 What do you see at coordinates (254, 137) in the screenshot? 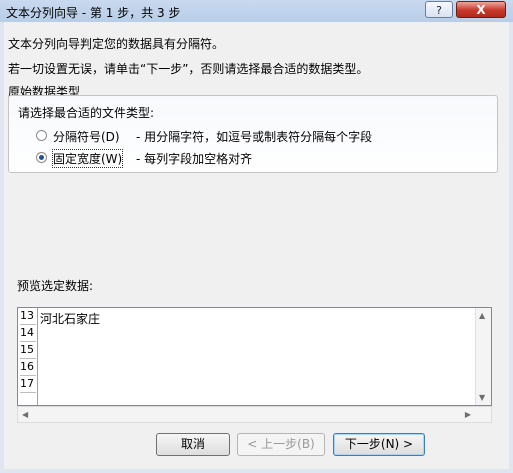
I see `radio-delimited-desc: - 用分隔字符，如逗号或制表符分隔每个字段` at bounding box center [254, 137].